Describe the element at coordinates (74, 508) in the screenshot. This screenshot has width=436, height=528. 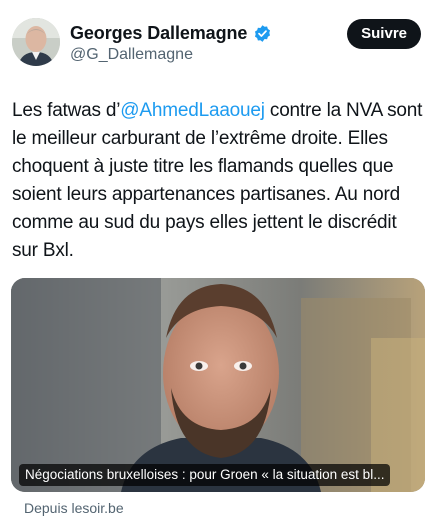
I see `link-card-source: Depuis lesoir.be` at that location.